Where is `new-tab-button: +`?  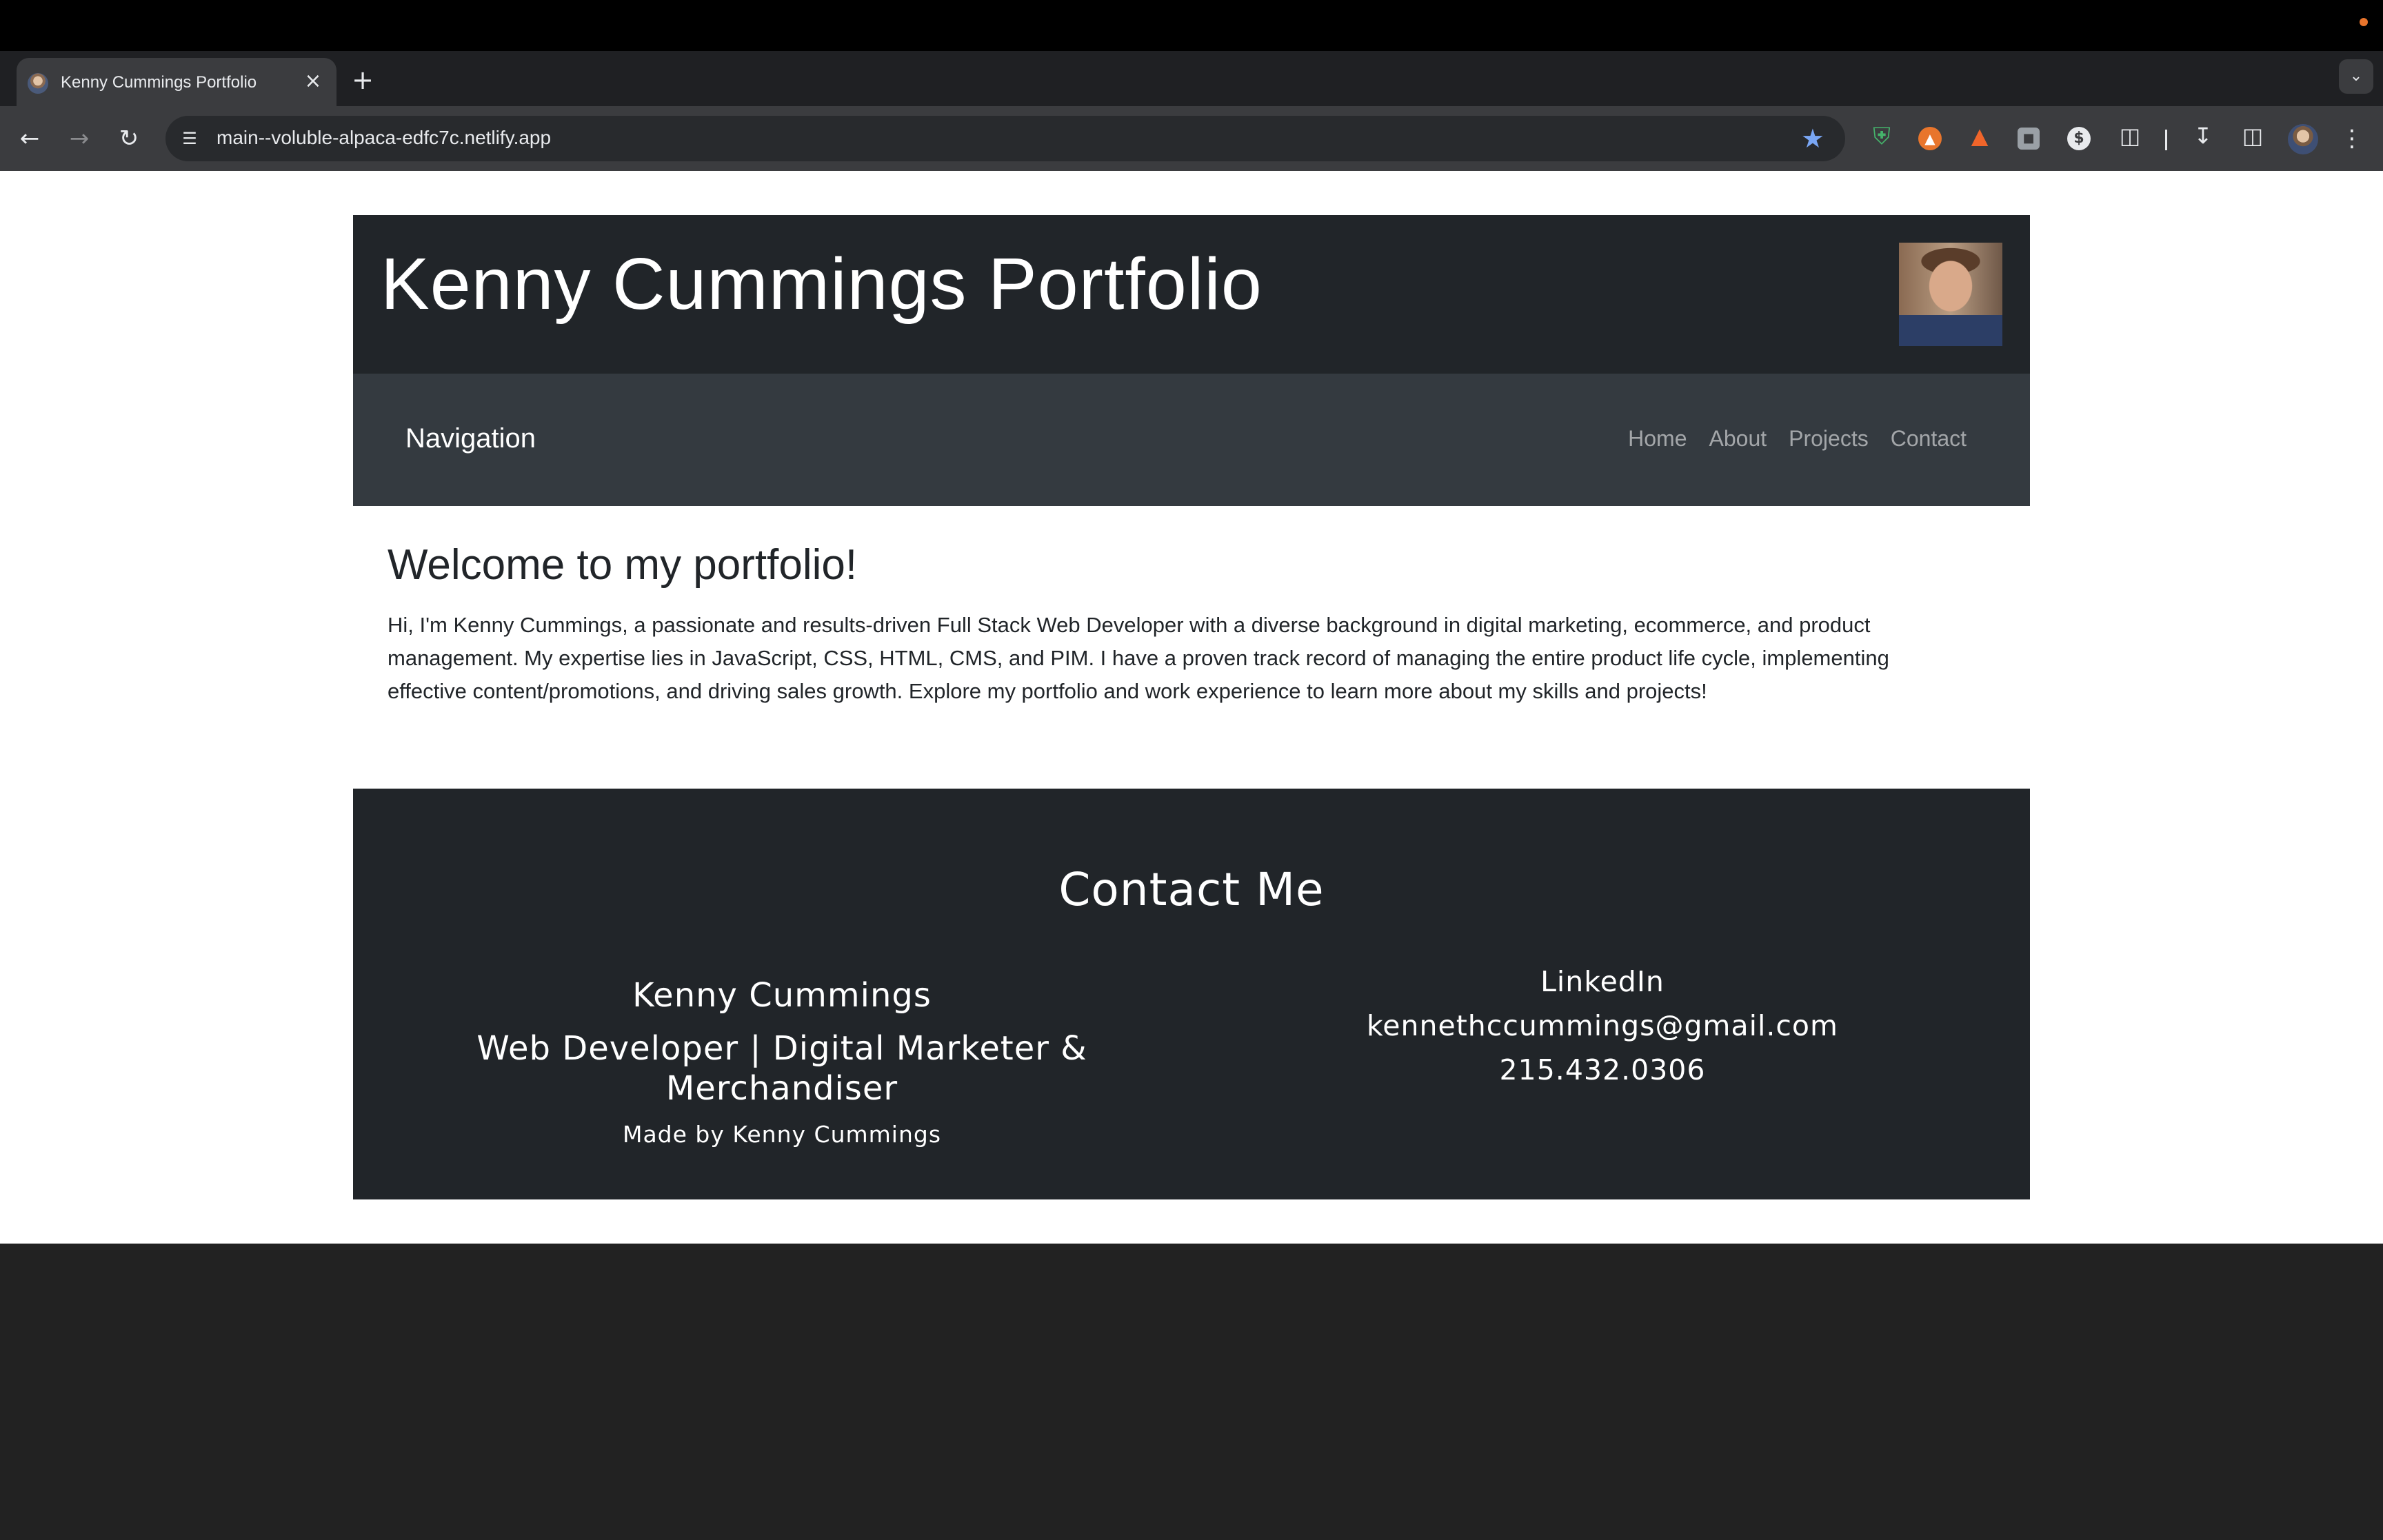
new-tab-button: + is located at coordinates (362, 80).